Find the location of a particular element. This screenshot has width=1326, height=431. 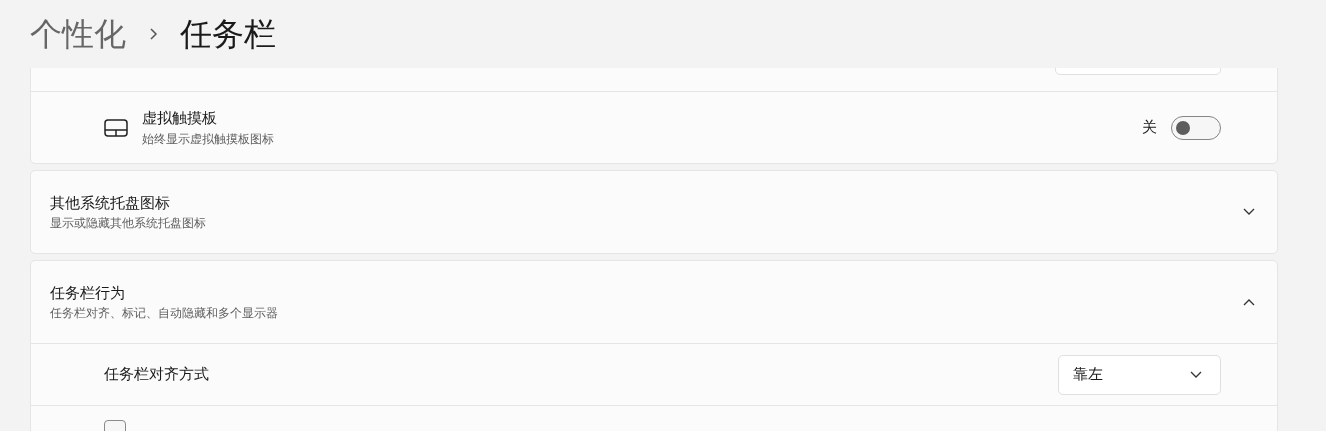

setting-title: 虚拟触摸板 is located at coordinates (180, 119).